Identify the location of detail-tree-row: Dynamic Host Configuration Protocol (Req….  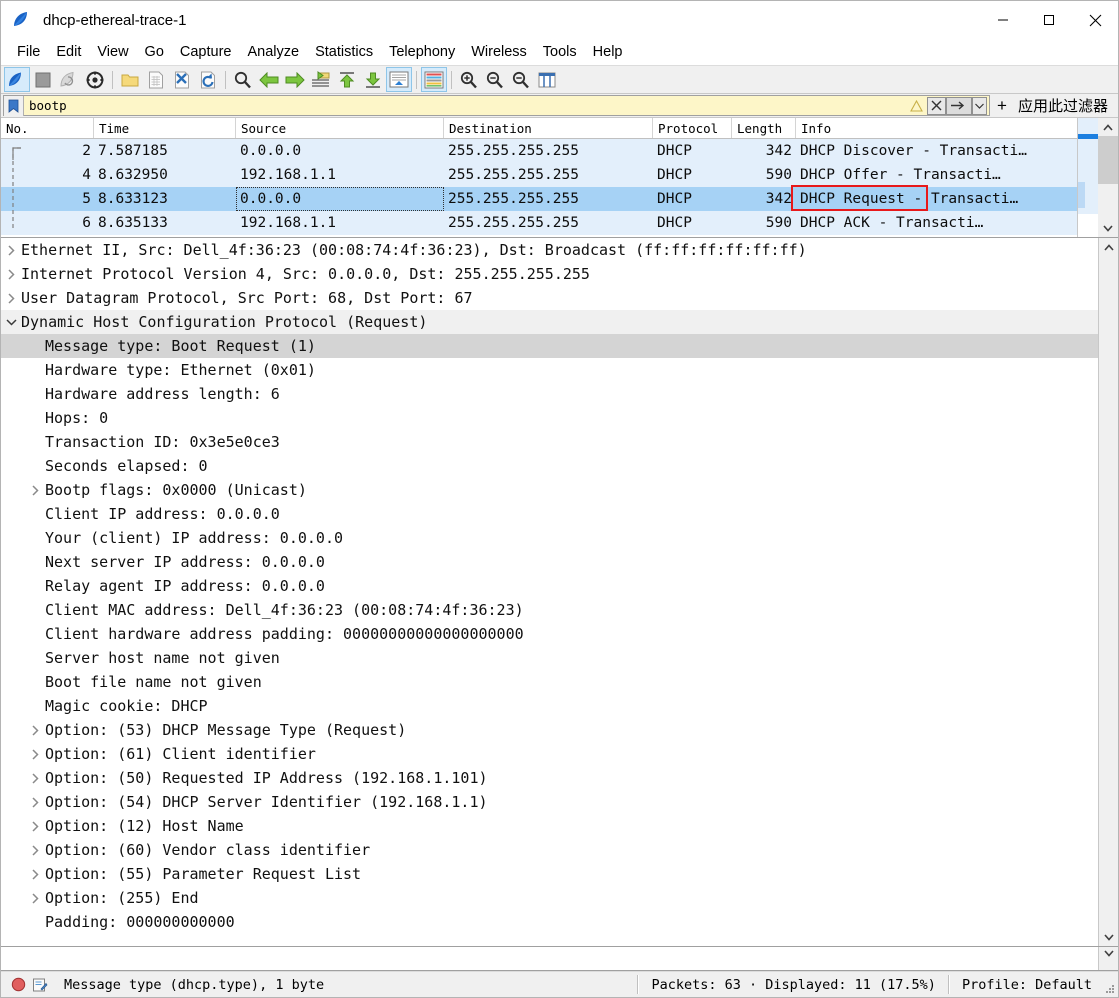
(549, 322).